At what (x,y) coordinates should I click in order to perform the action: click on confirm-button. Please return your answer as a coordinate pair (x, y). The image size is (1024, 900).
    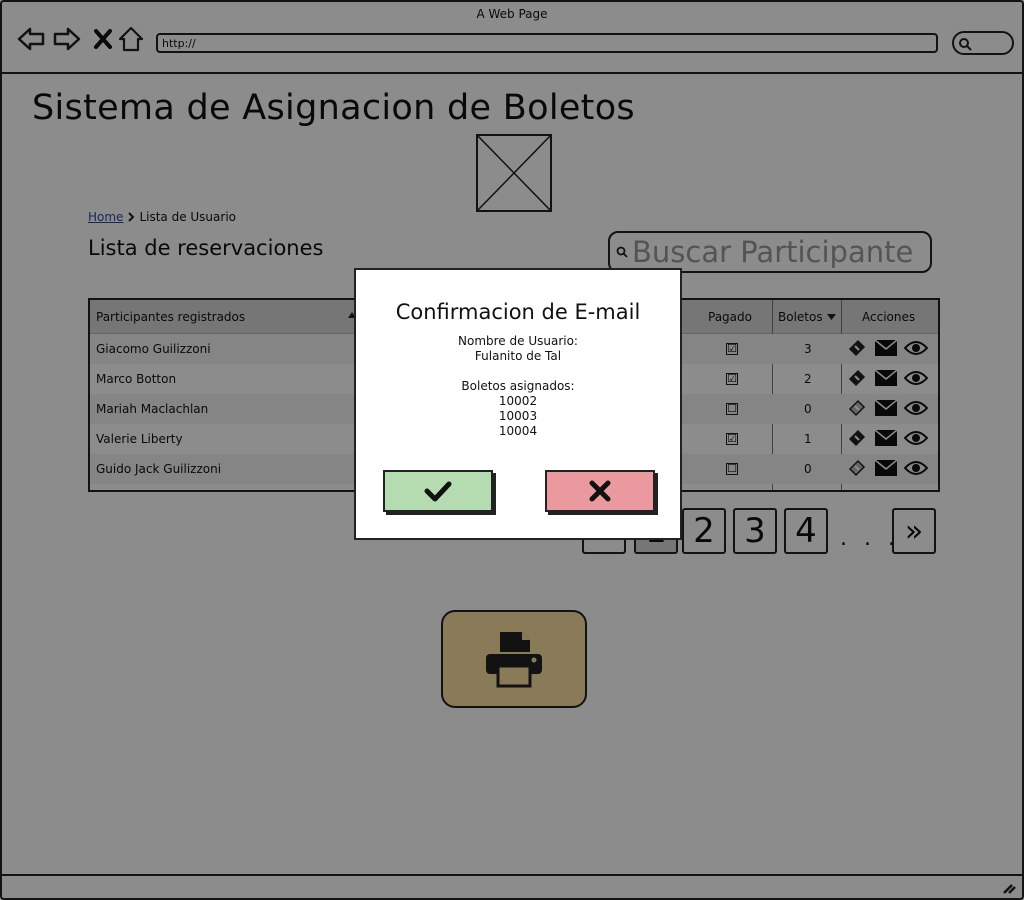
    Looking at the image, I should click on (438, 491).